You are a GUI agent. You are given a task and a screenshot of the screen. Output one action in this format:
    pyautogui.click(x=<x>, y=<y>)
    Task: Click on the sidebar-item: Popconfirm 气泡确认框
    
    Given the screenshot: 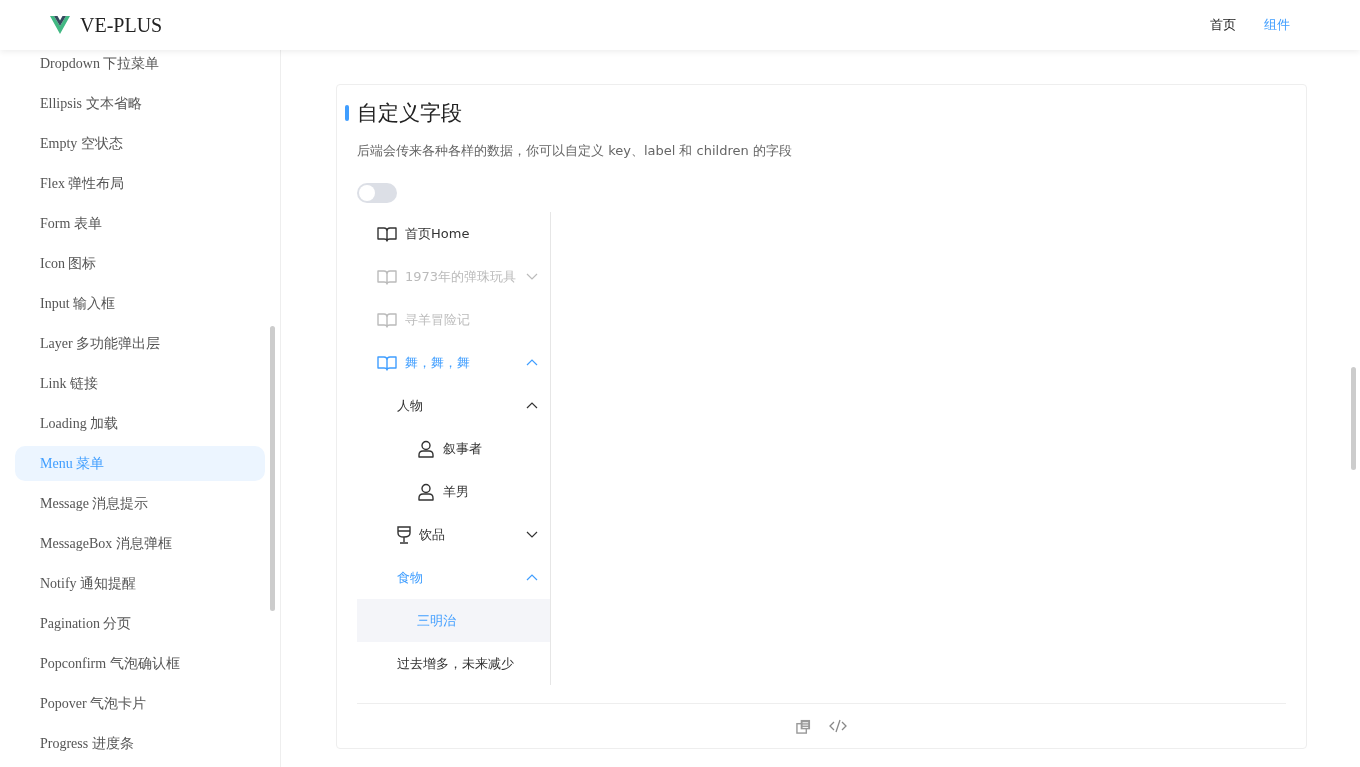 What is the action you would take?
    pyautogui.click(x=140, y=663)
    